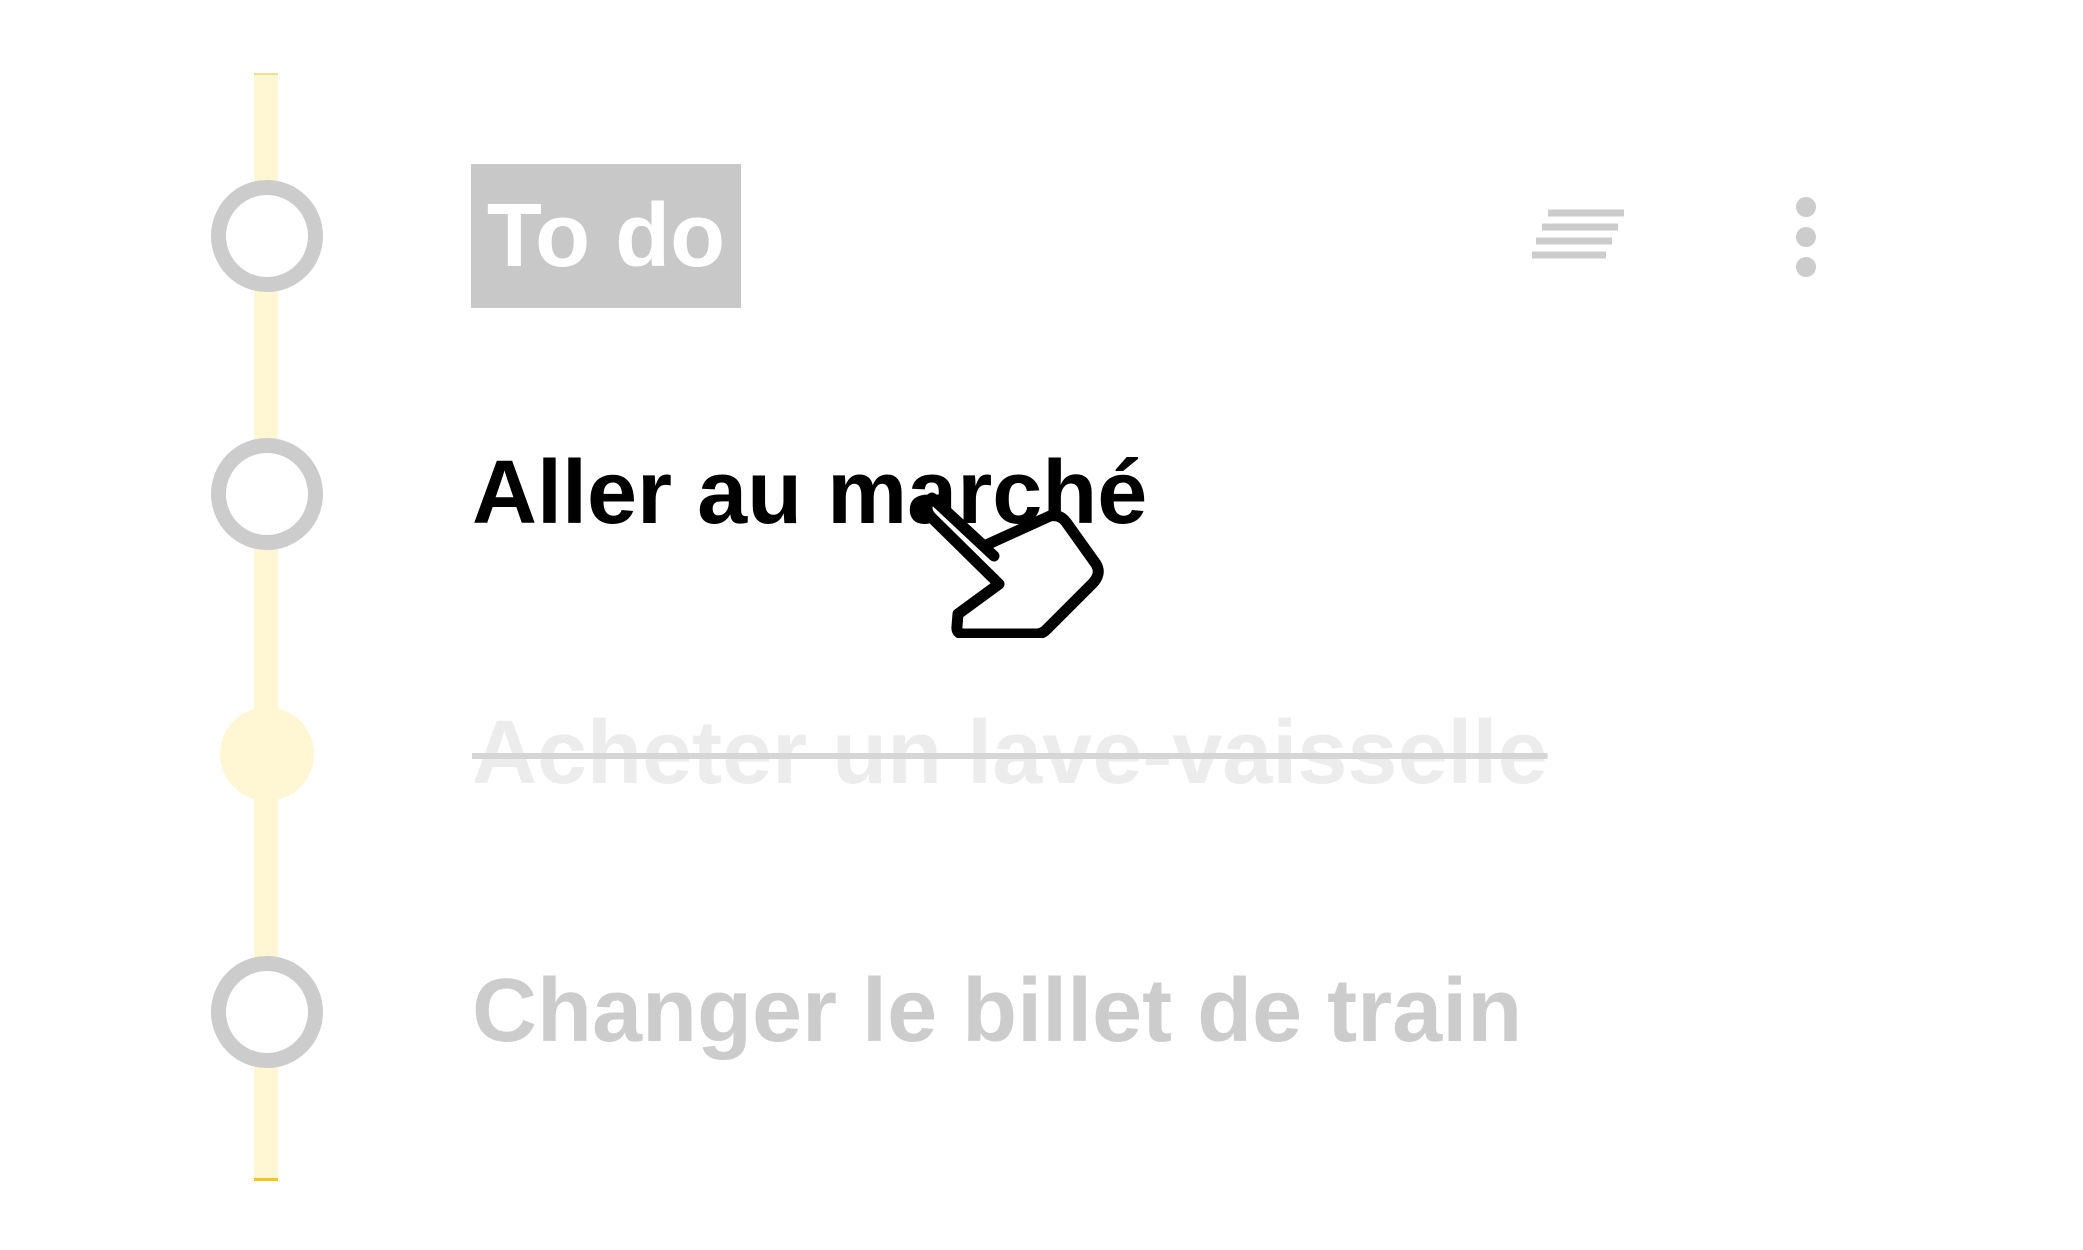 Image resolution: width=2083 pixels, height=1250 pixels. I want to click on header-node, so click(267, 236).